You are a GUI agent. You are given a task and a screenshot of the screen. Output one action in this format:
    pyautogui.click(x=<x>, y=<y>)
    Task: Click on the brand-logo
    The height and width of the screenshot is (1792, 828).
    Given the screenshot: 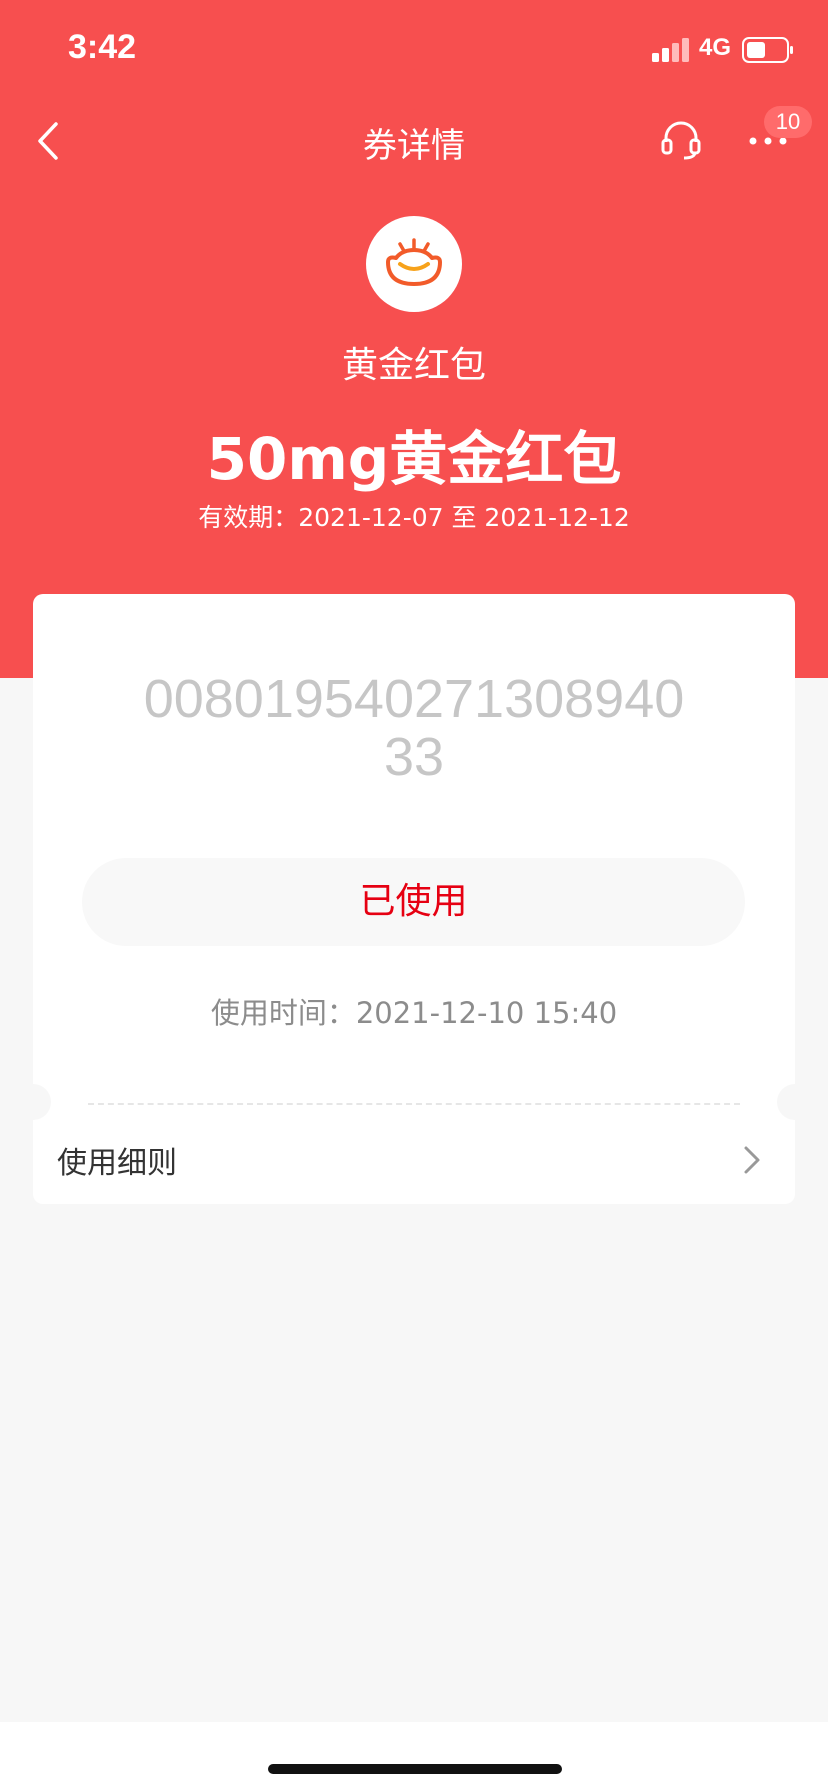 What is the action you would take?
    pyautogui.click(x=414, y=264)
    